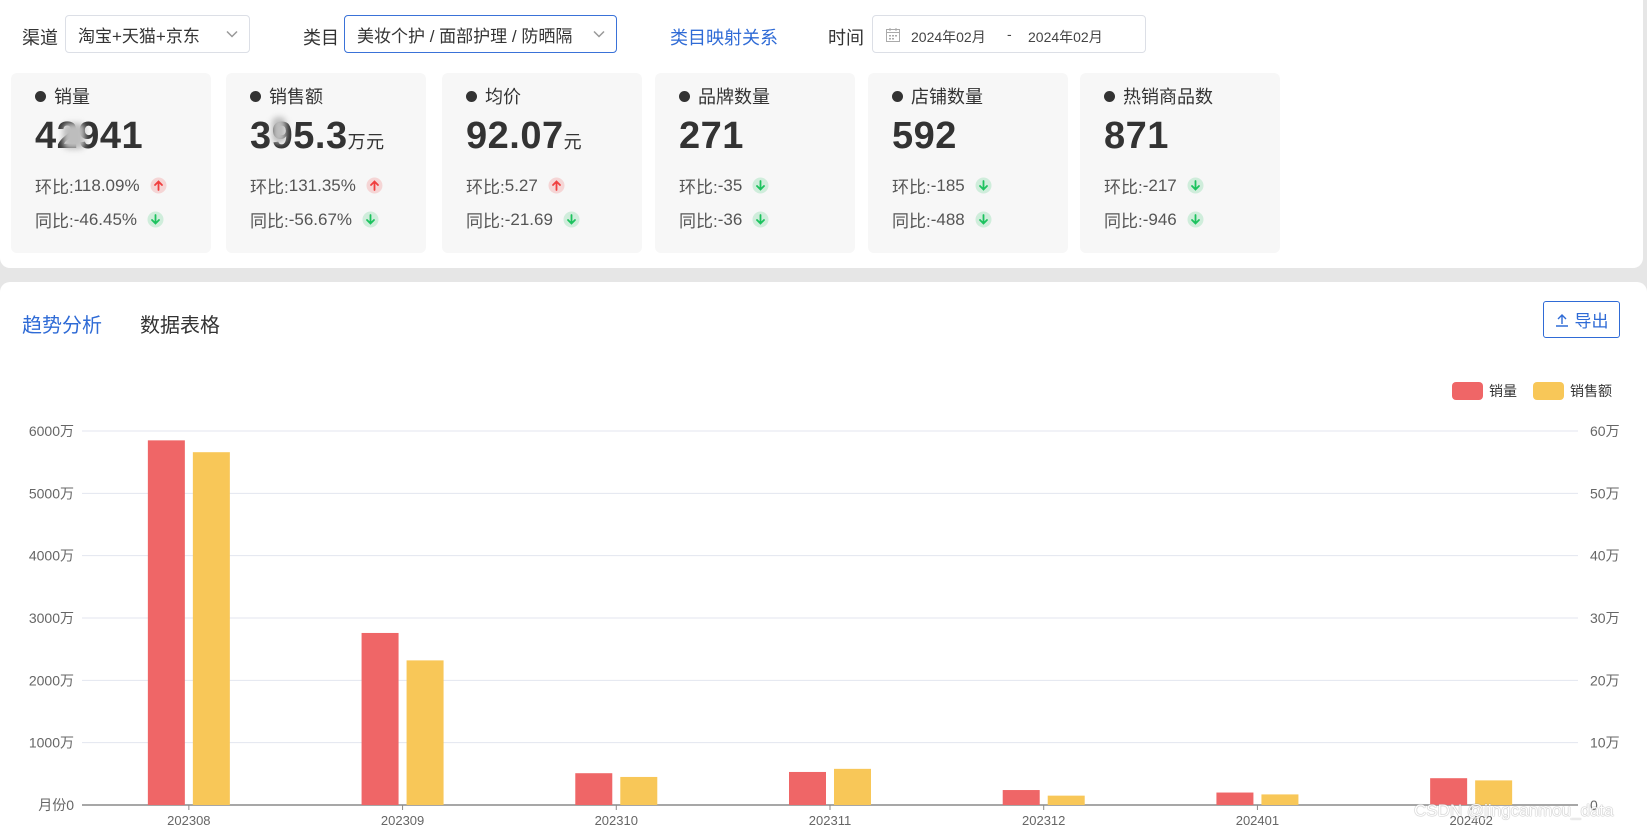 This screenshot has width=1647, height=831. What do you see at coordinates (711, 136) in the screenshot?
I see `kpi-value: 271` at bounding box center [711, 136].